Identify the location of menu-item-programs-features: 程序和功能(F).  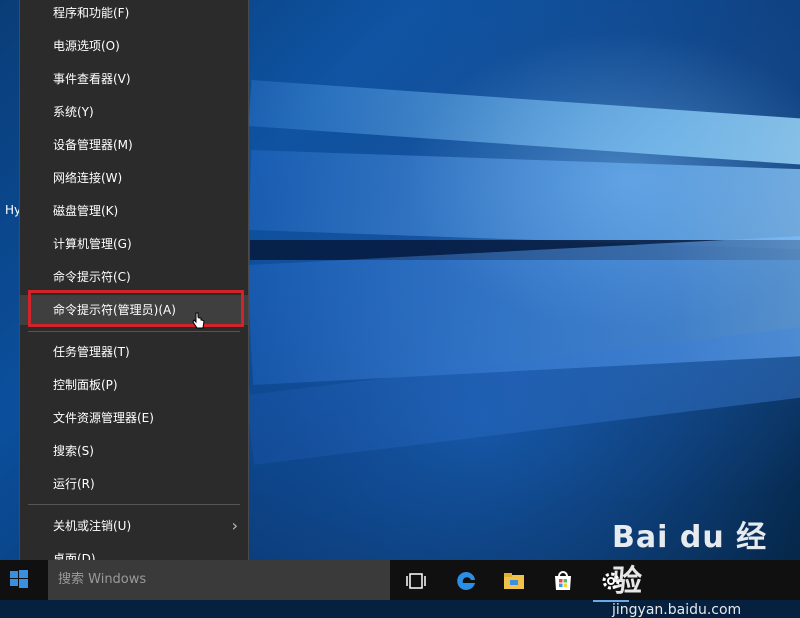
(134, 14).